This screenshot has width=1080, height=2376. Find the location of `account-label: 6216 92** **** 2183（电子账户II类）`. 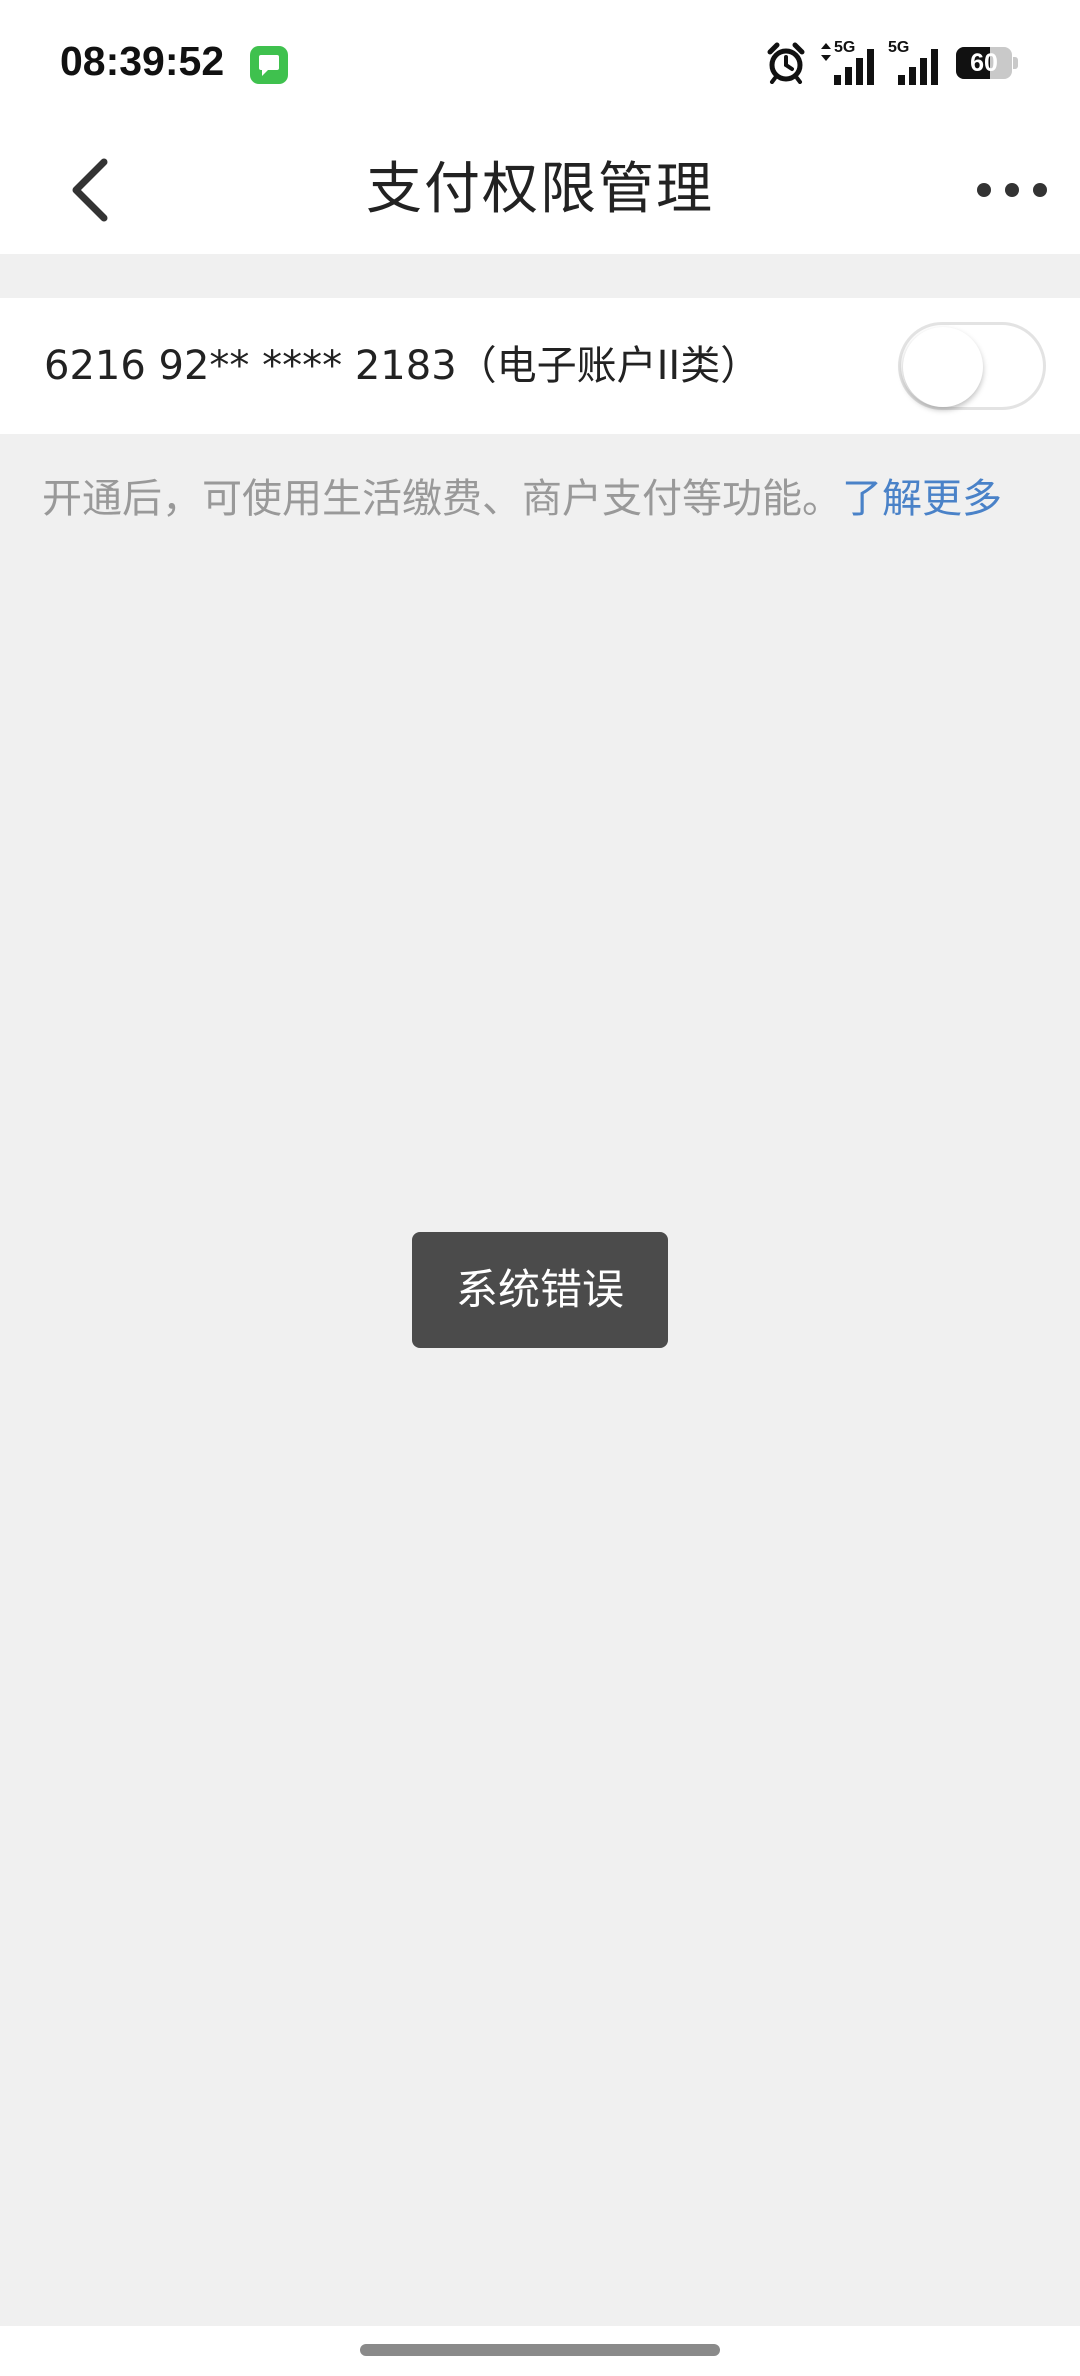

account-label: 6216 92** **** 2183（电子账户II类） is located at coordinates (402, 366).